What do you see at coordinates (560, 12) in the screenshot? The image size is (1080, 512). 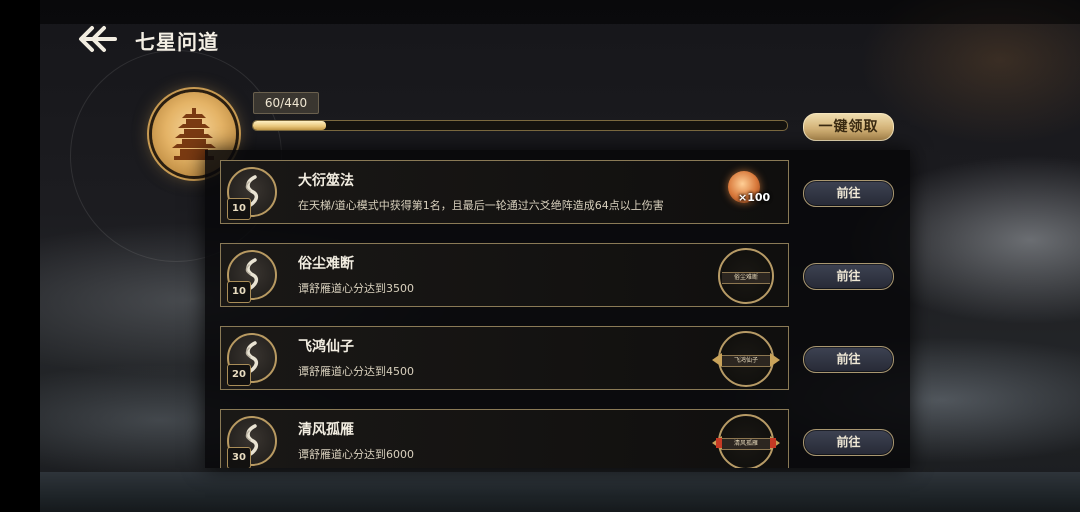 I see `top-shade` at bounding box center [560, 12].